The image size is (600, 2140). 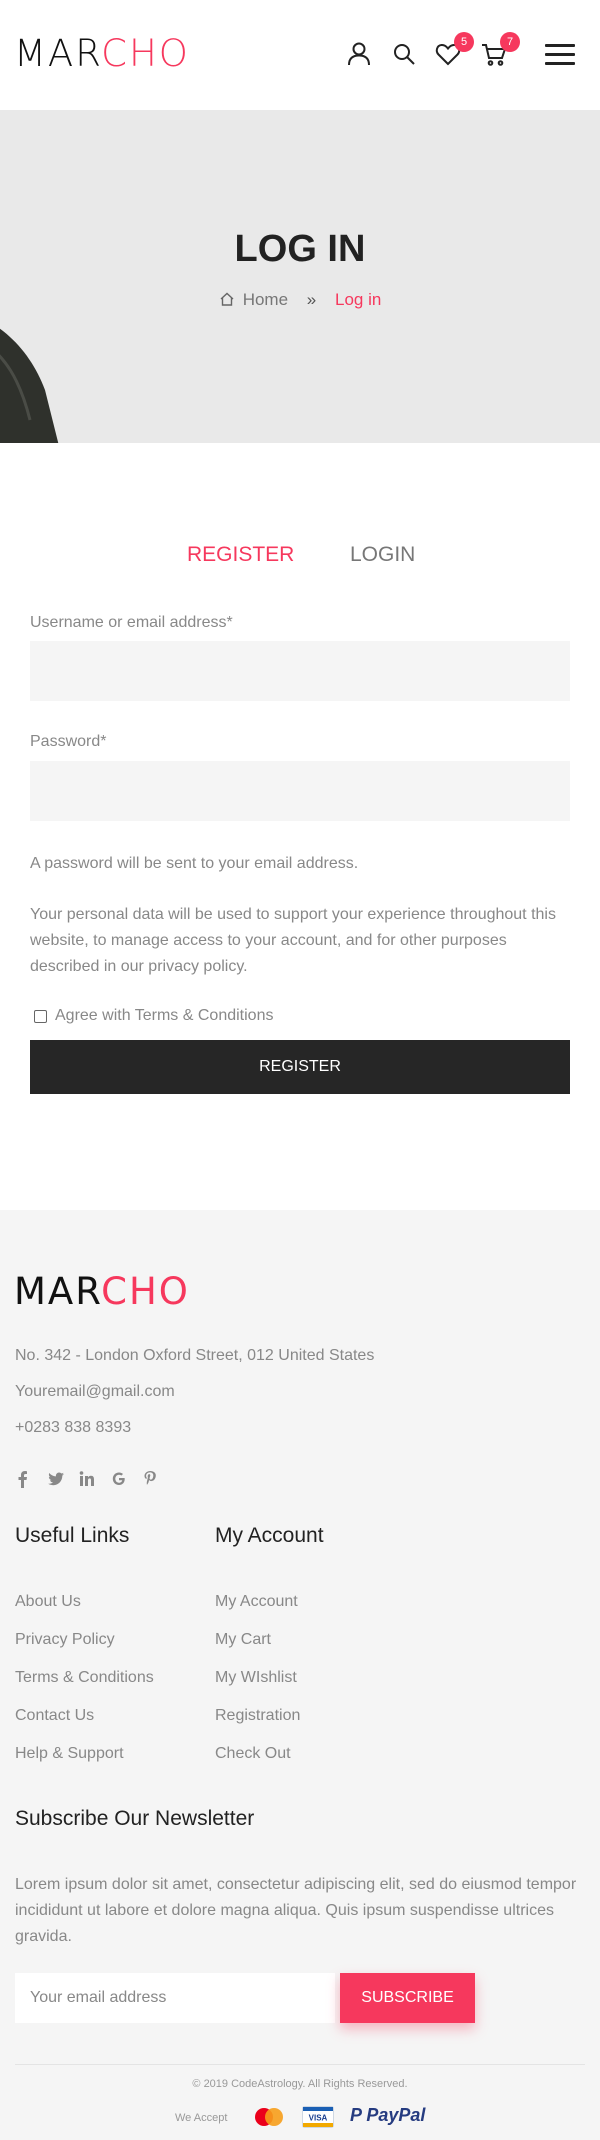 I want to click on visa-text: VISA, so click(x=318, y=2118).